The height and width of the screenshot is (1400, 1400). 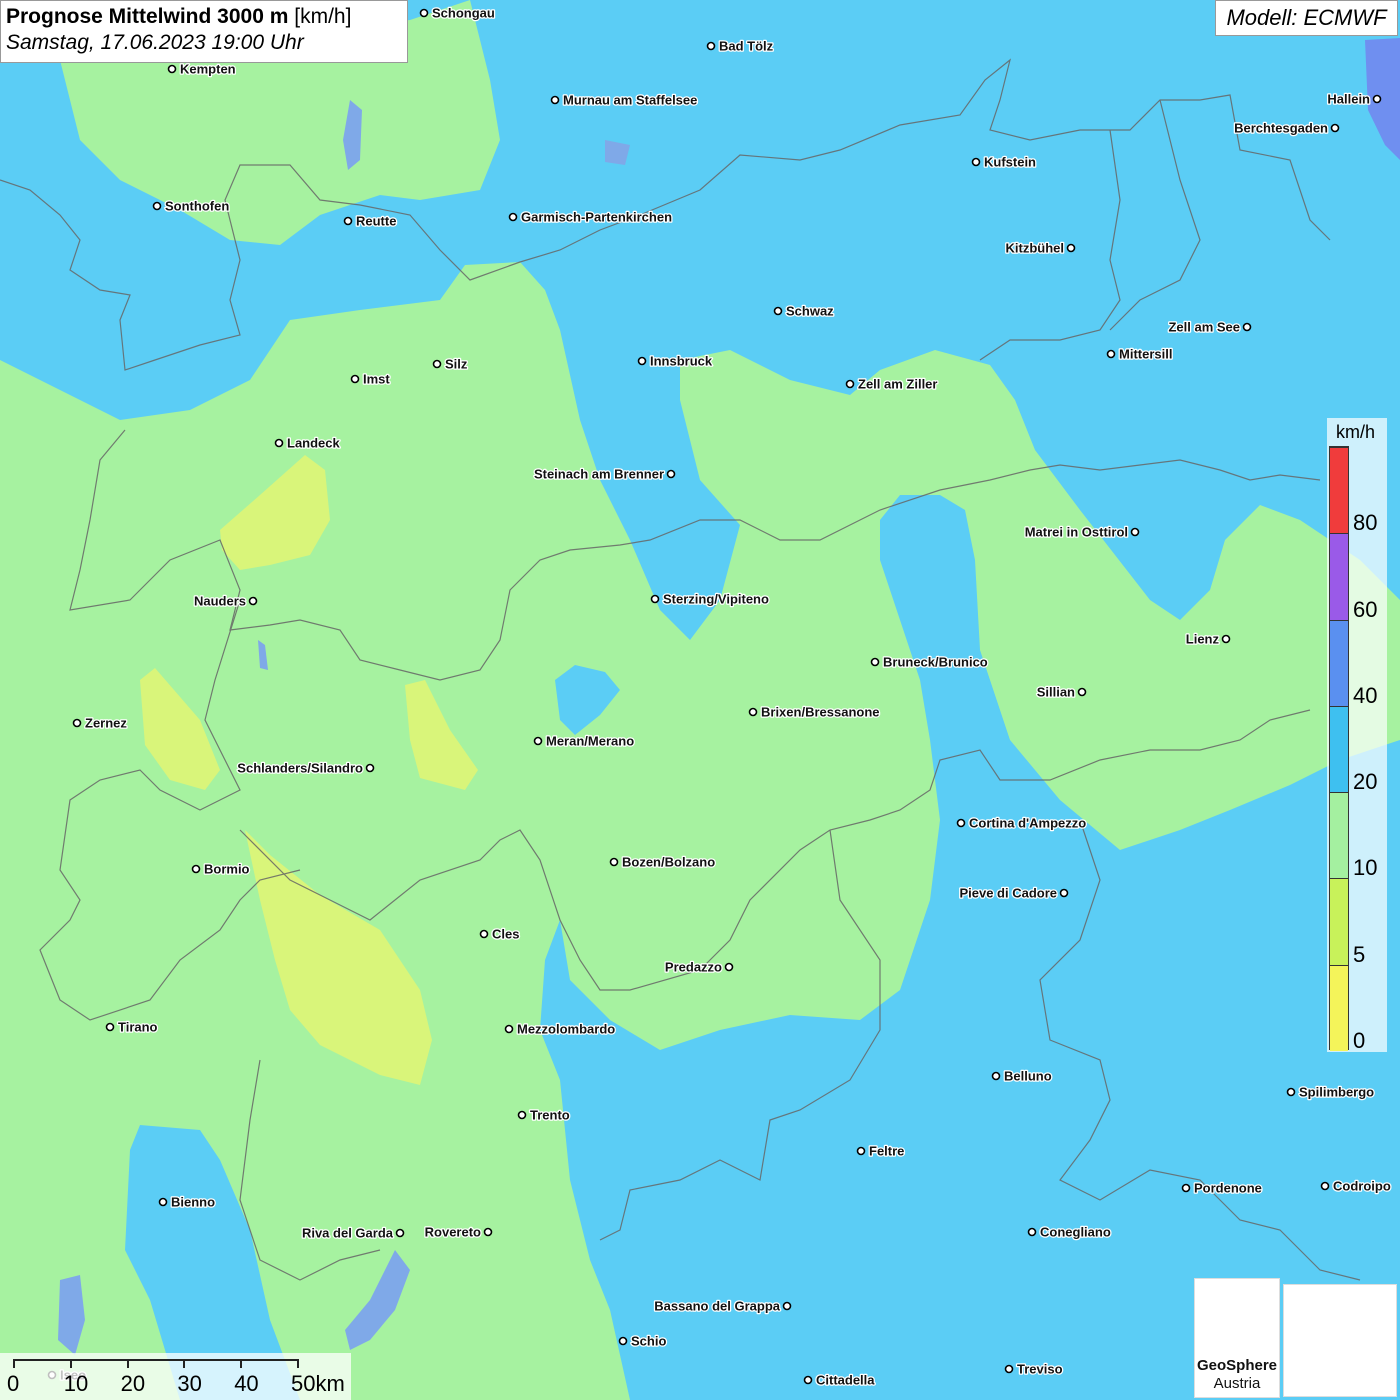 What do you see at coordinates (106, 723) in the screenshot?
I see `city-label: Zernez` at bounding box center [106, 723].